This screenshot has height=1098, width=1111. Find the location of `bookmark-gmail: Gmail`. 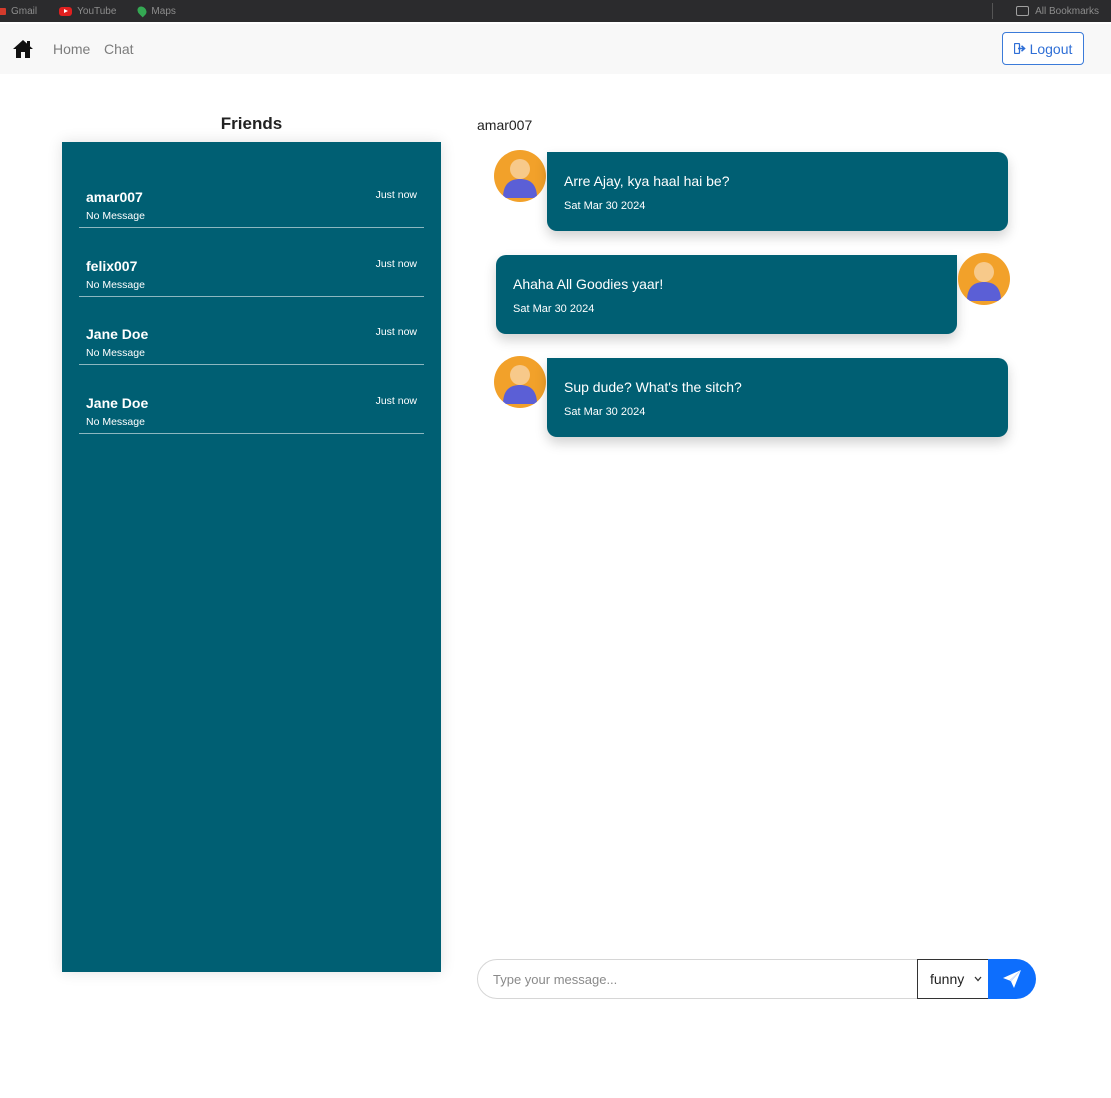

bookmark-gmail: Gmail is located at coordinates (18, 11).